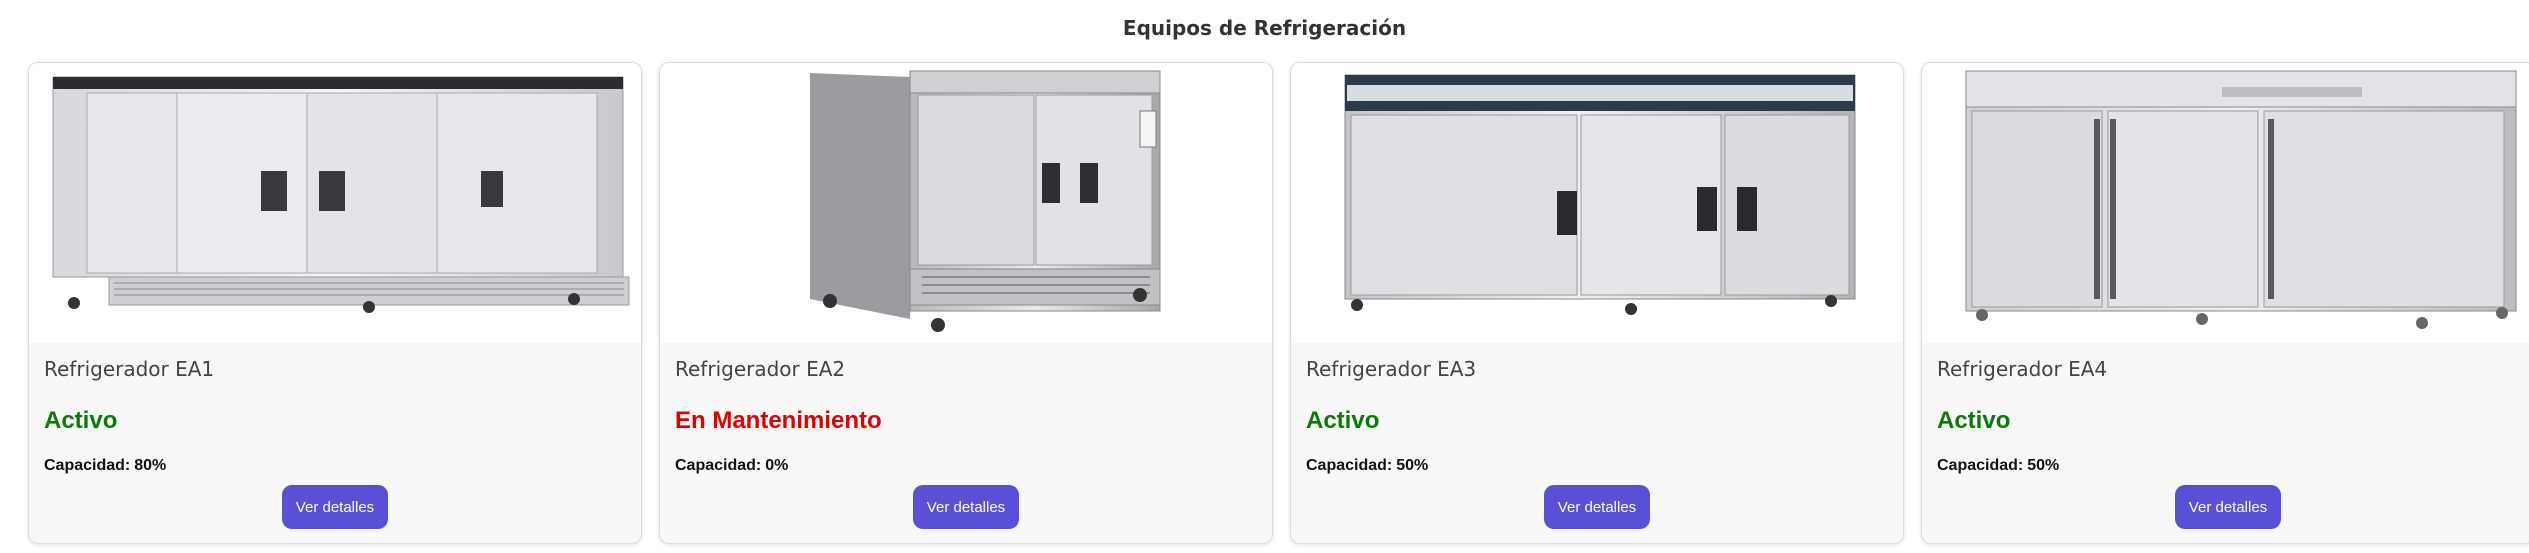 The image size is (2529, 553). What do you see at coordinates (760, 369) in the screenshot?
I see `card-name: Refrigerador EA2` at bounding box center [760, 369].